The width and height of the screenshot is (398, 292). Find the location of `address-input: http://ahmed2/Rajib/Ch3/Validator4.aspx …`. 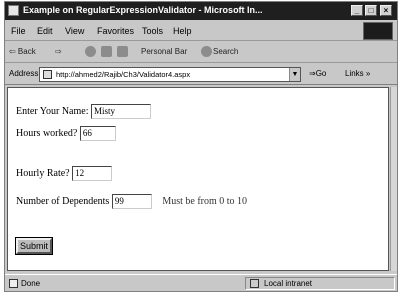

address-input: http://ahmed2/Rajib/Ch3/Validator4.aspx … is located at coordinates (170, 74).